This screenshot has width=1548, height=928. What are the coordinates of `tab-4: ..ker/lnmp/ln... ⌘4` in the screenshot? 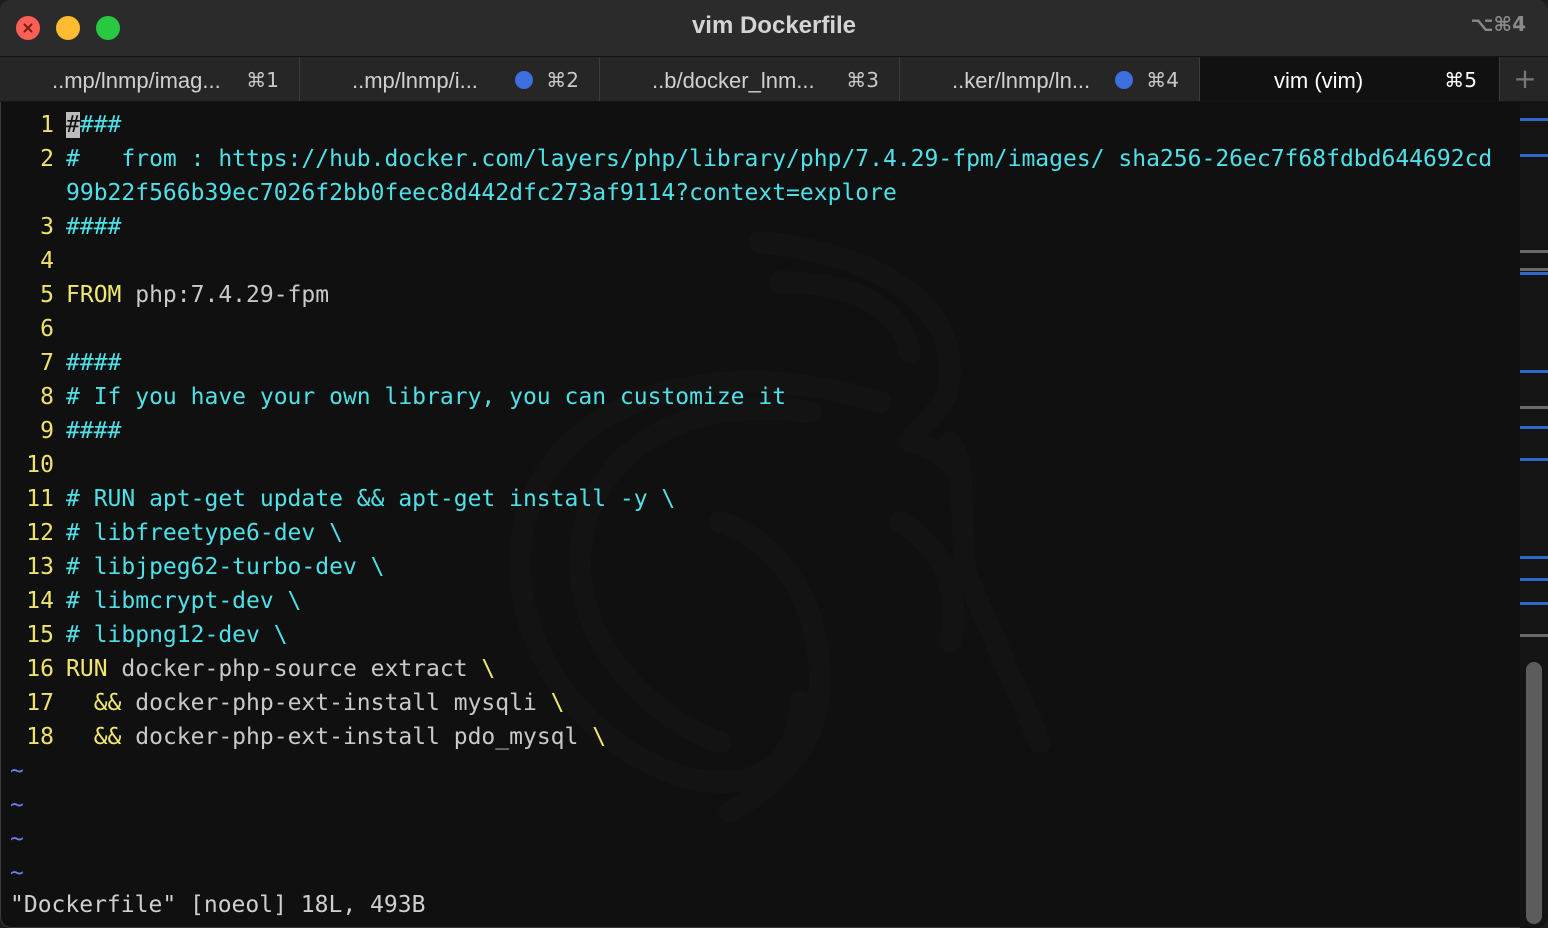 It's located at (1050, 79).